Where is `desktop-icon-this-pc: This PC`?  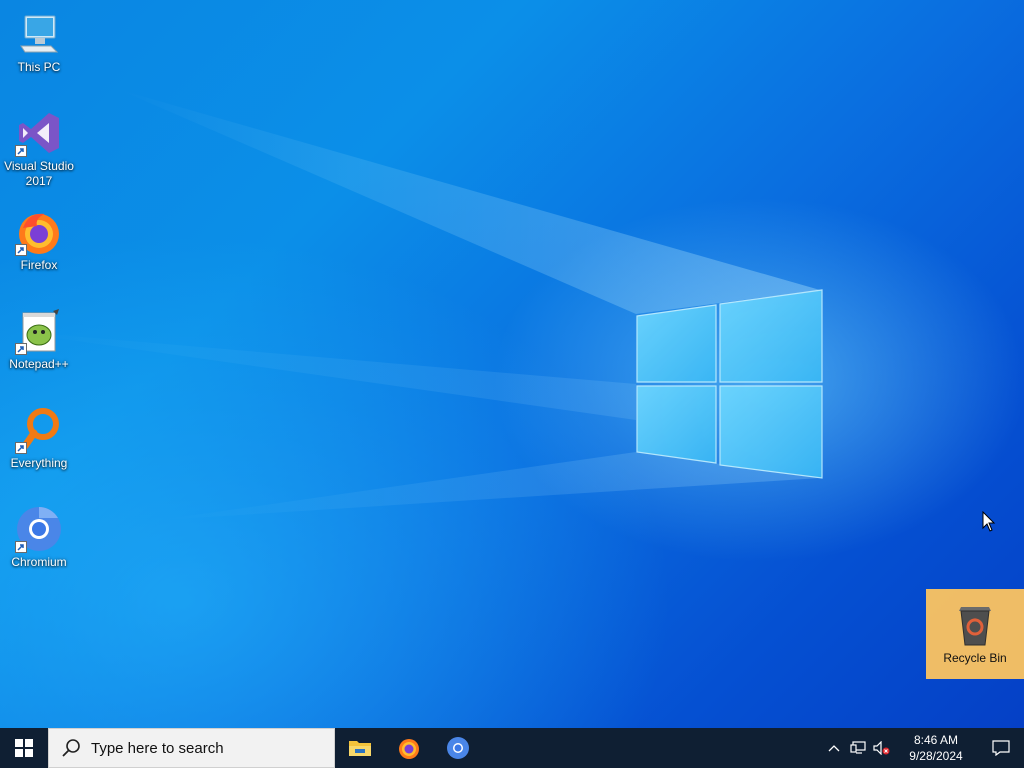 desktop-icon-this-pc: This PC is located at coordinates (39, 39).